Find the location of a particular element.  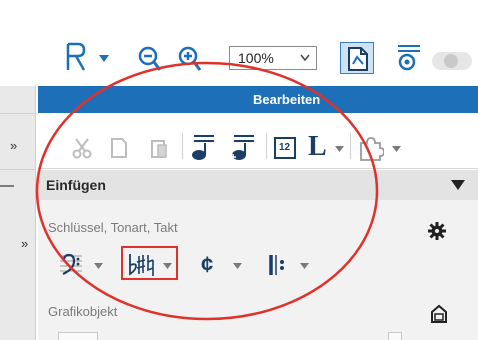

number-box-icon: 12 is located at coordinates (285, 148).